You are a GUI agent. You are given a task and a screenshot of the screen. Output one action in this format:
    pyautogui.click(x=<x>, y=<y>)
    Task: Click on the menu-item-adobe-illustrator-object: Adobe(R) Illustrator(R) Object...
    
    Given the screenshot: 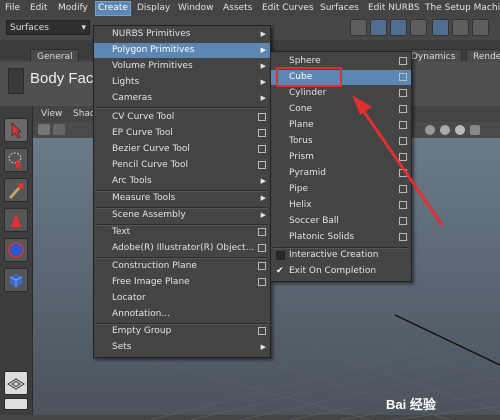 What is the action you would take?
    pyautogui.click(x=182, y=248)
    